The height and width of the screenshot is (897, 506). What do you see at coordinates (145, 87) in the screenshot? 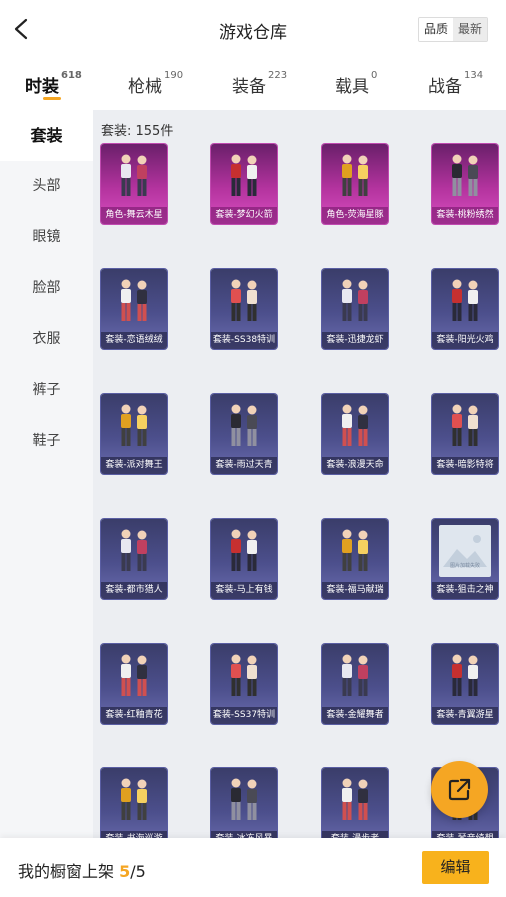
I see `tab-label: 枪械` at bounding box center [145, 87].